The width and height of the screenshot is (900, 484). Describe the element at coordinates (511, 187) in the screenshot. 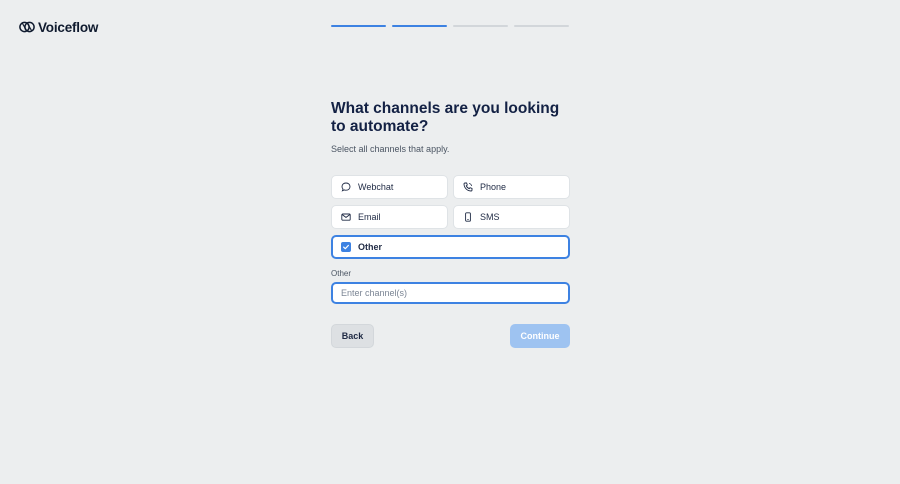

I see `option-phone: Phone` at that location.